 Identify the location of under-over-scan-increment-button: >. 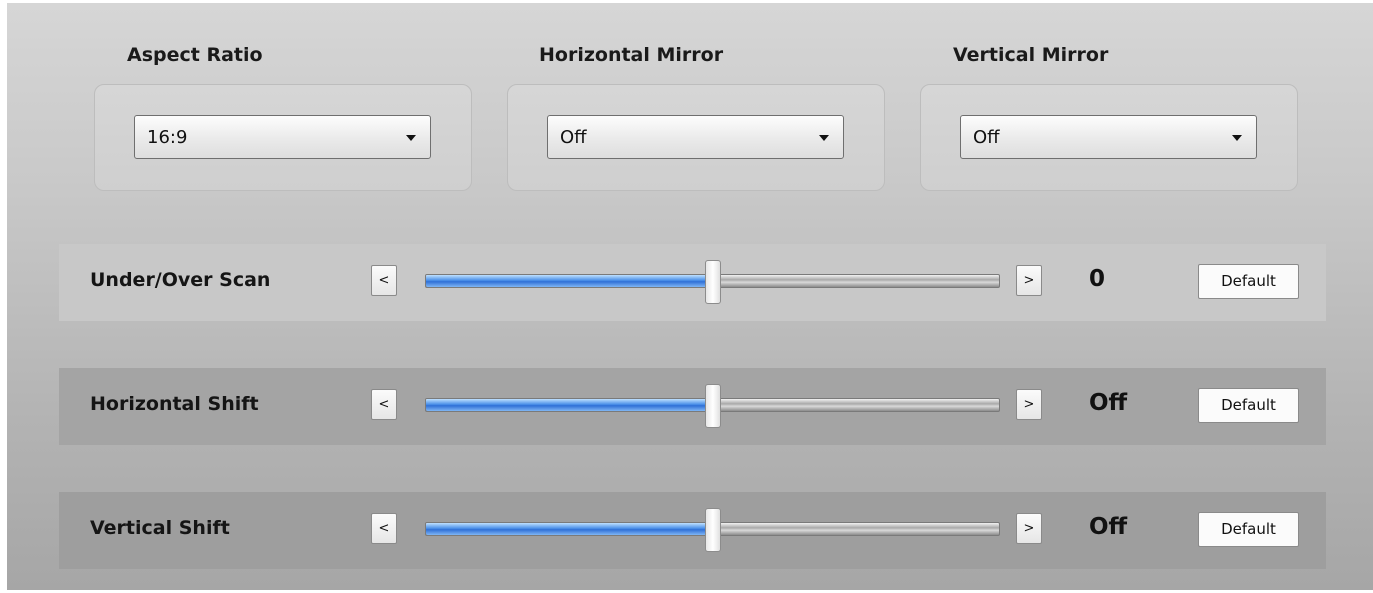
(1029, 280).